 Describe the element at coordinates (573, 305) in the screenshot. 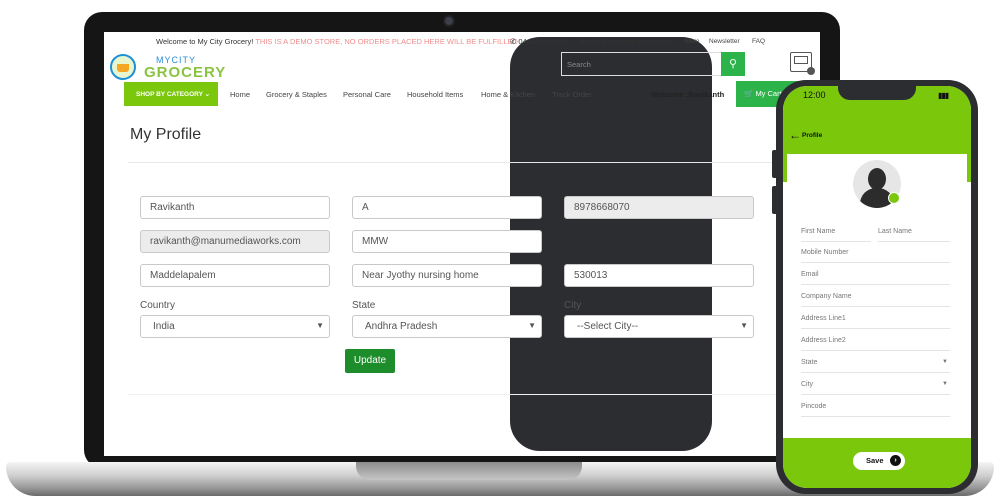

I see `city-label: City` at that location.